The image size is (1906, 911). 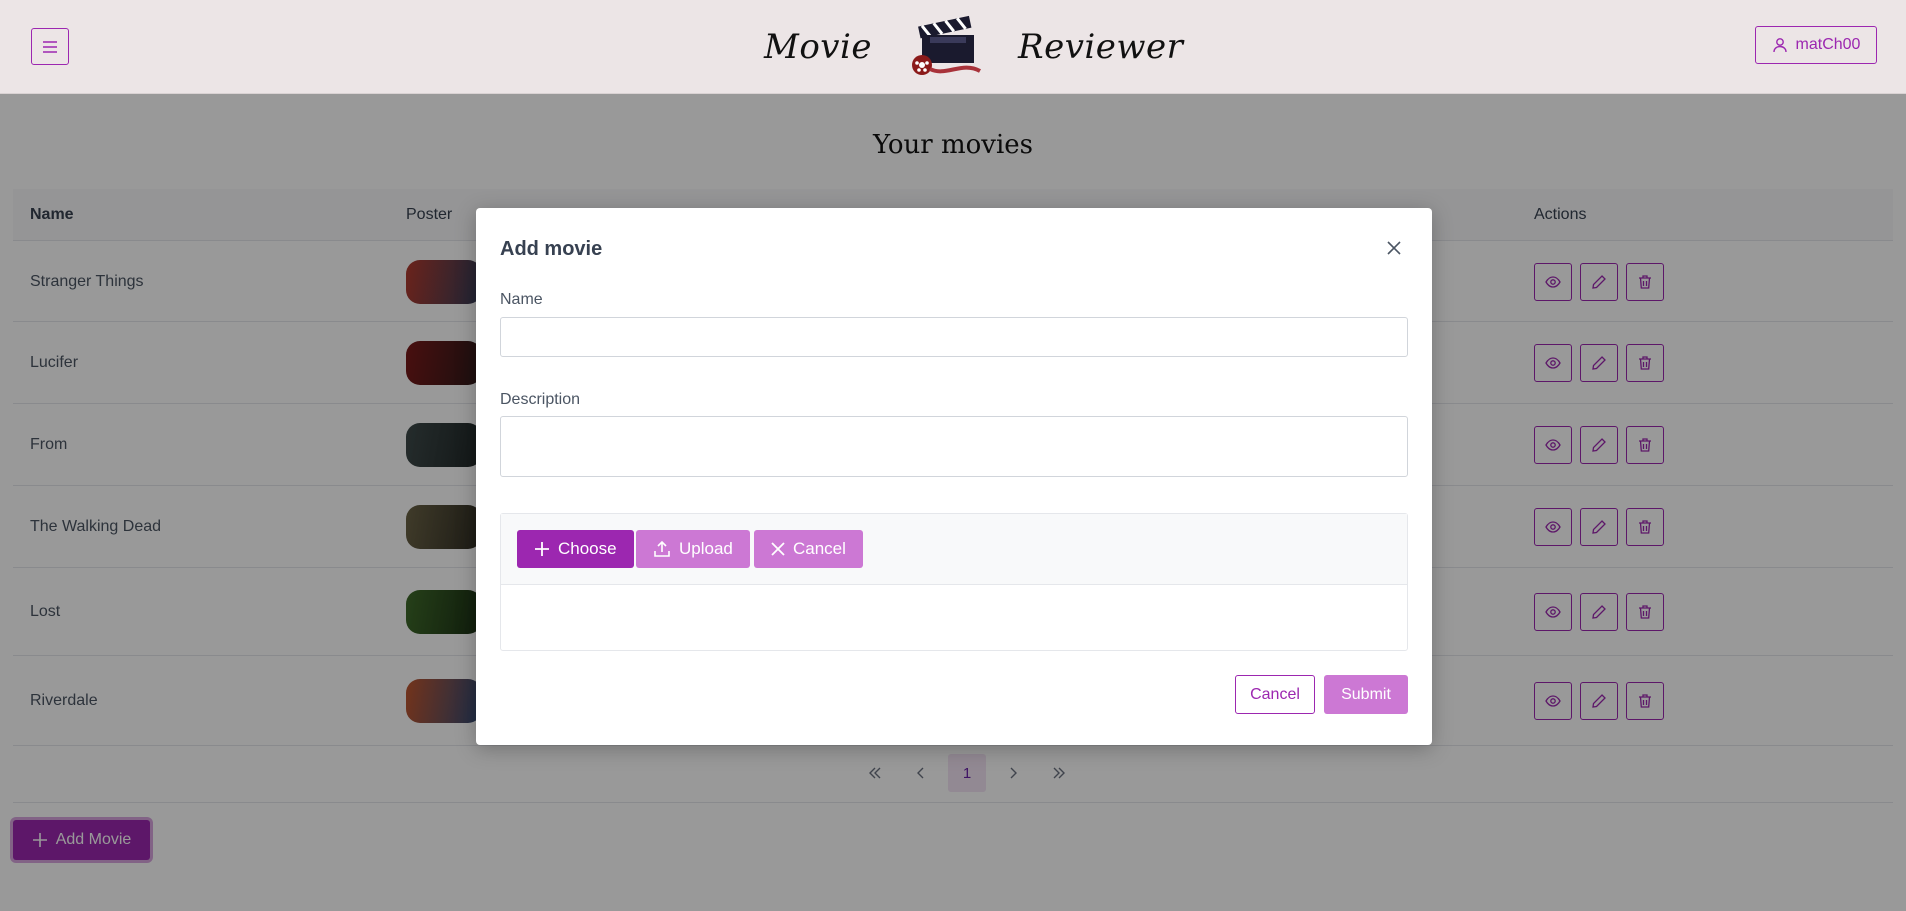 What do you see at coordinates (551, 249) in the screenshot?
I see `dialog-title: Add movie` at bounding box center [551, 249].